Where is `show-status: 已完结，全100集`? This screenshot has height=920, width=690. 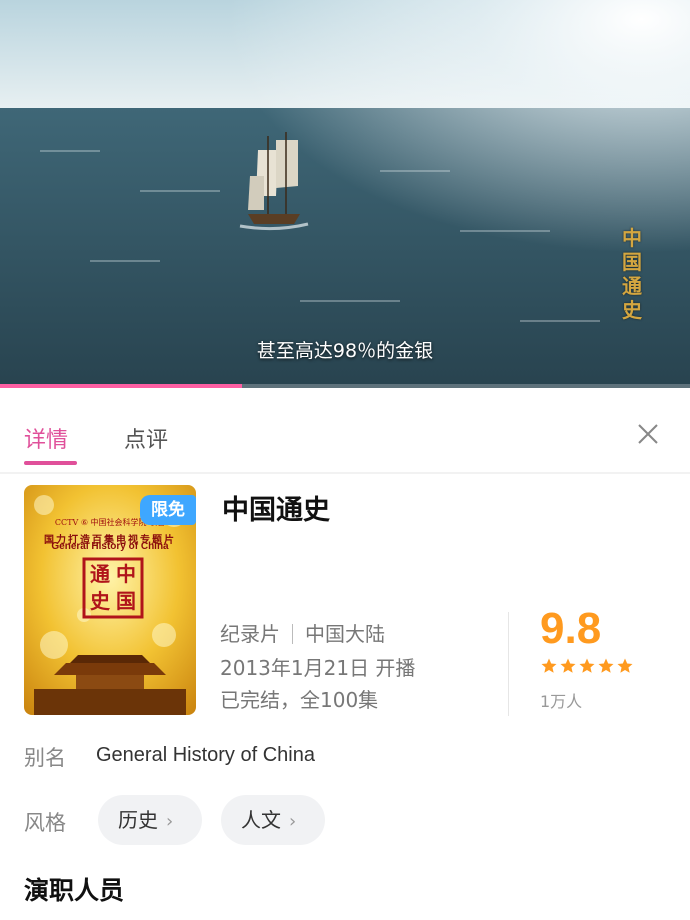
show-status: 已完结，全100集 is located at coordinates (299, 700).